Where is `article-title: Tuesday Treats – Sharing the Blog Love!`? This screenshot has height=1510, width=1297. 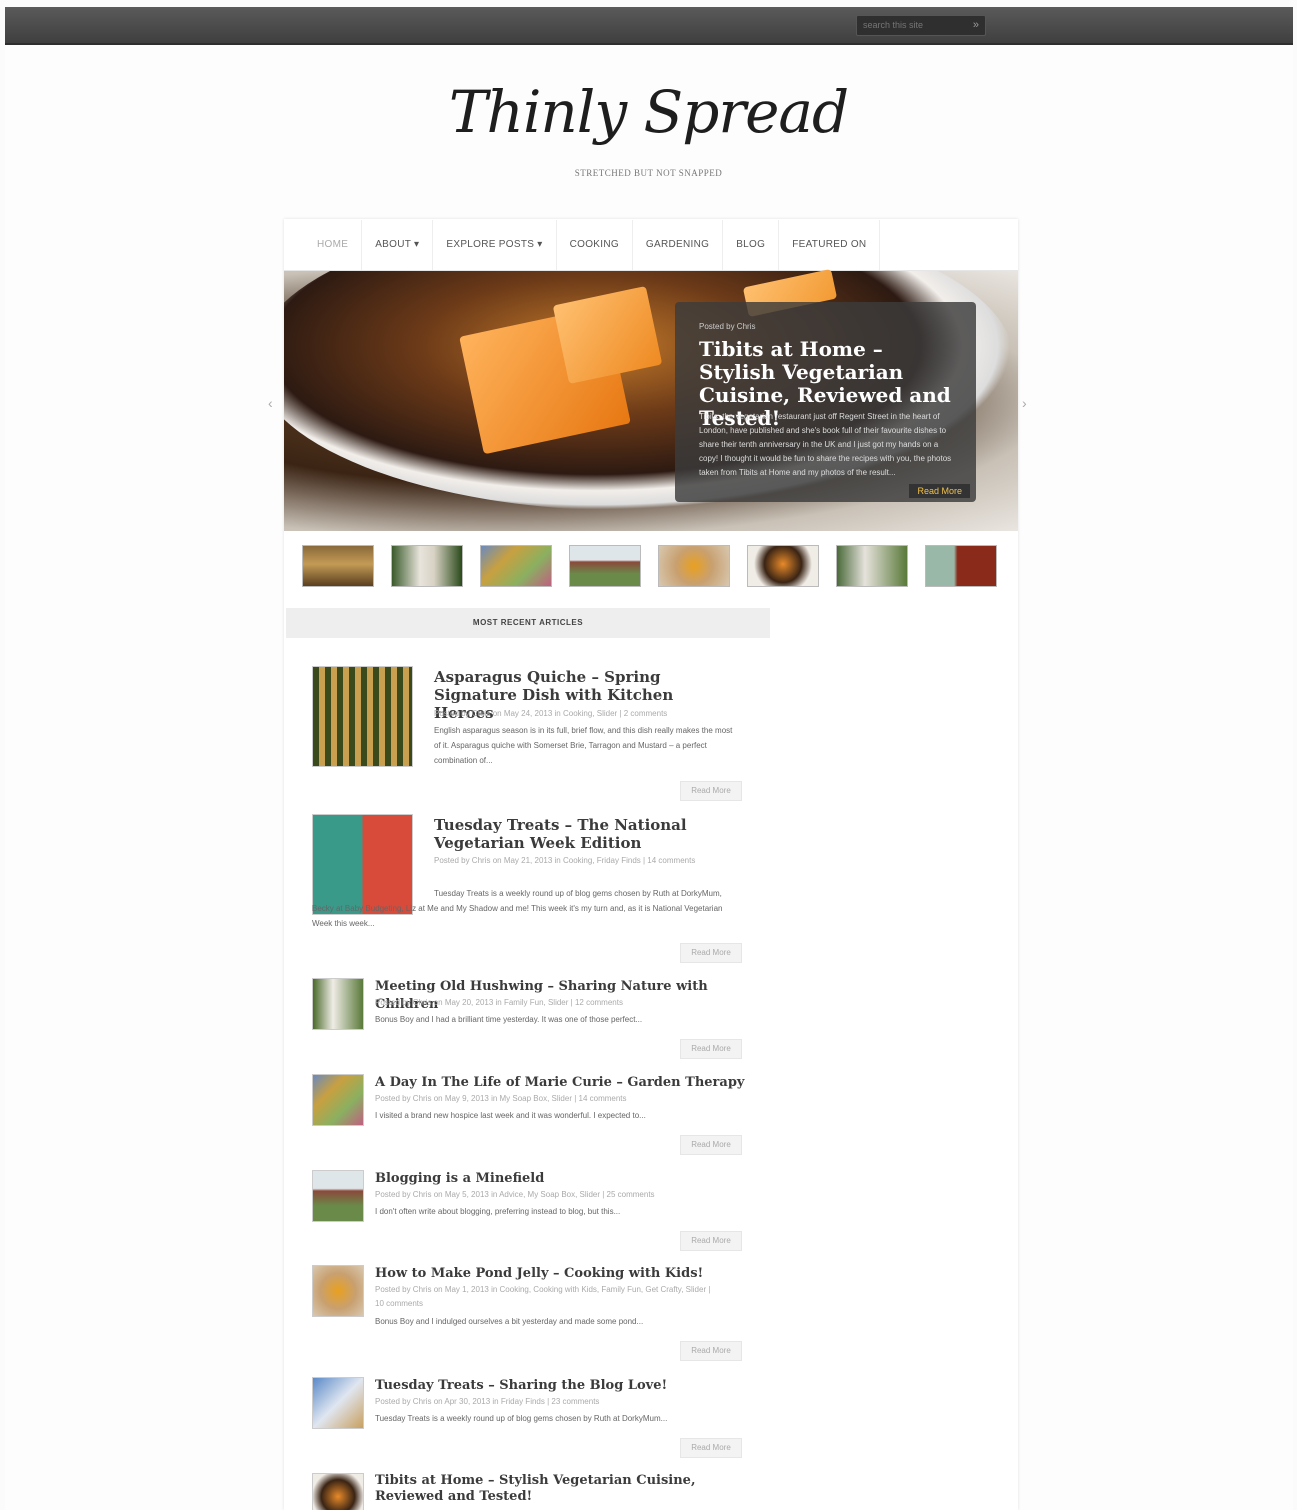 article-title: Tuesday Treats – Sharing the Blog Love! is located at coordinates (560, 1386).